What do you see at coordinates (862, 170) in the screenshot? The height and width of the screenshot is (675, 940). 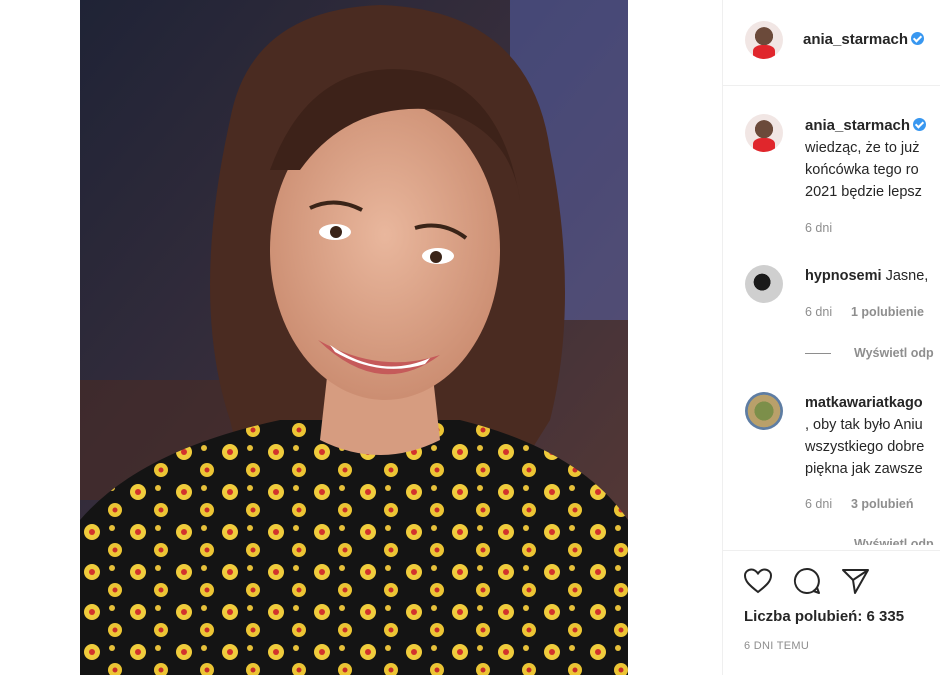 I see `caption-line-2: końcówka tego ro` at bounding box center [862, 170].